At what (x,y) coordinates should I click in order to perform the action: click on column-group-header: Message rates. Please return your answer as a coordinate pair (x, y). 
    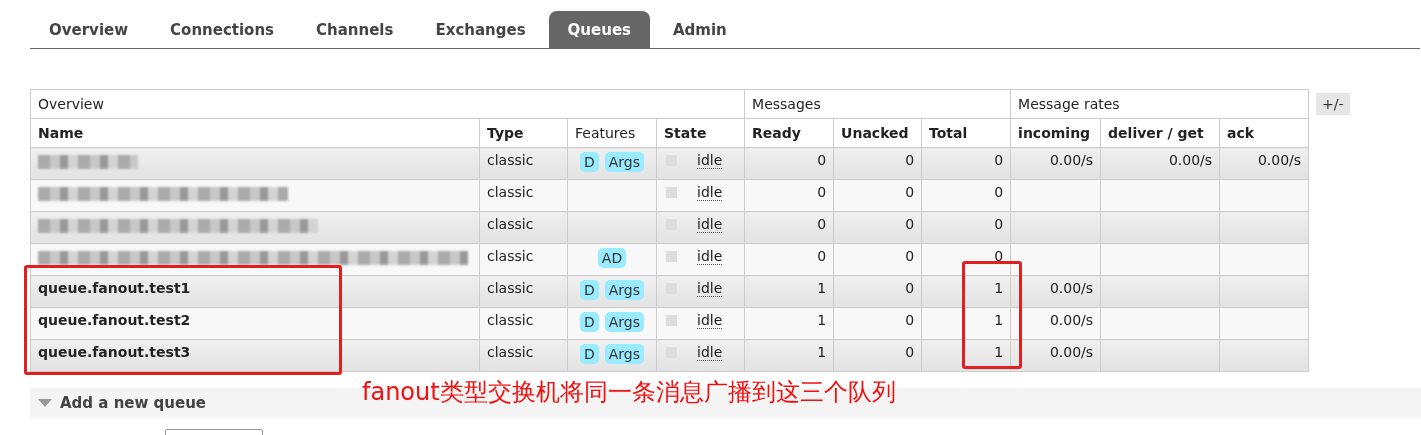
    Looking at the image, I should click on (1159, 104).